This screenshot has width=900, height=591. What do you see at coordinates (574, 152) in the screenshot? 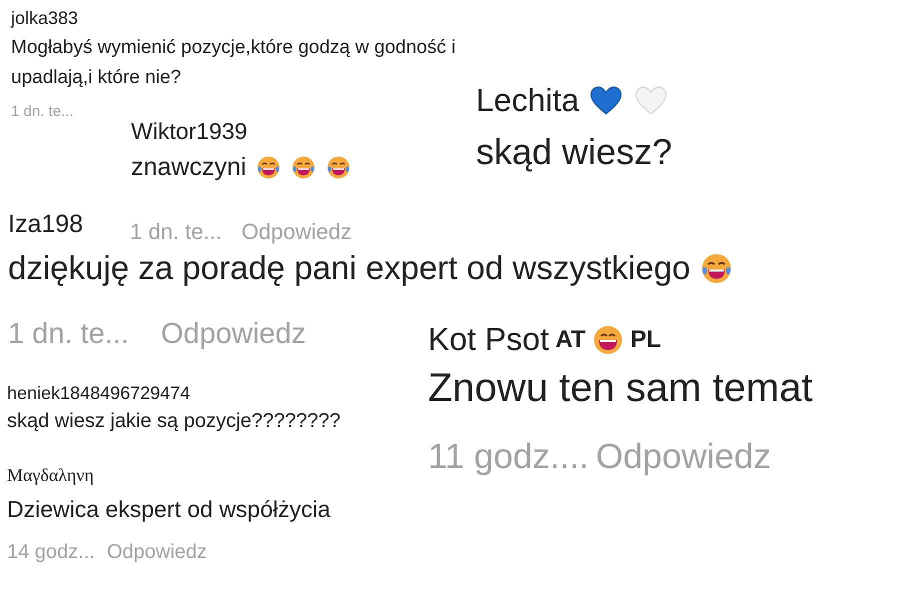
I see `comment-text: skąd wiesz?` at bounding box center [574, 152].